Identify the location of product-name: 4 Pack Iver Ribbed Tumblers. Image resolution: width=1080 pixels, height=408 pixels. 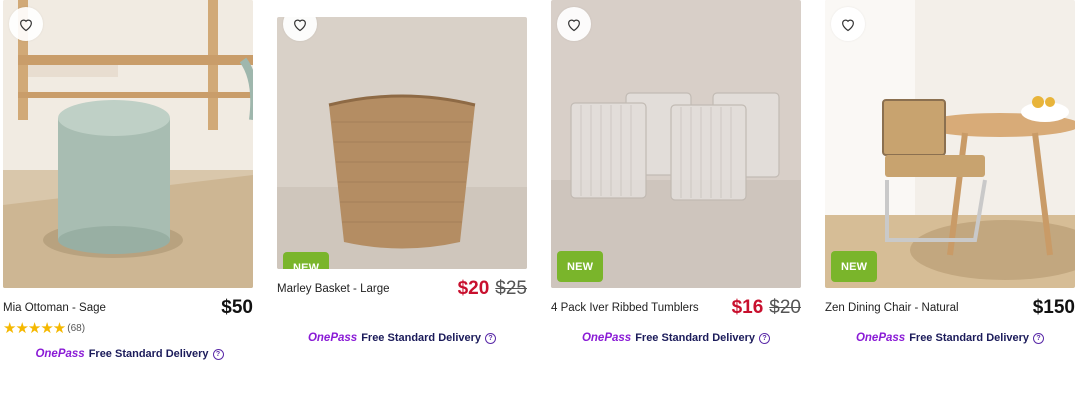
(625, 308).